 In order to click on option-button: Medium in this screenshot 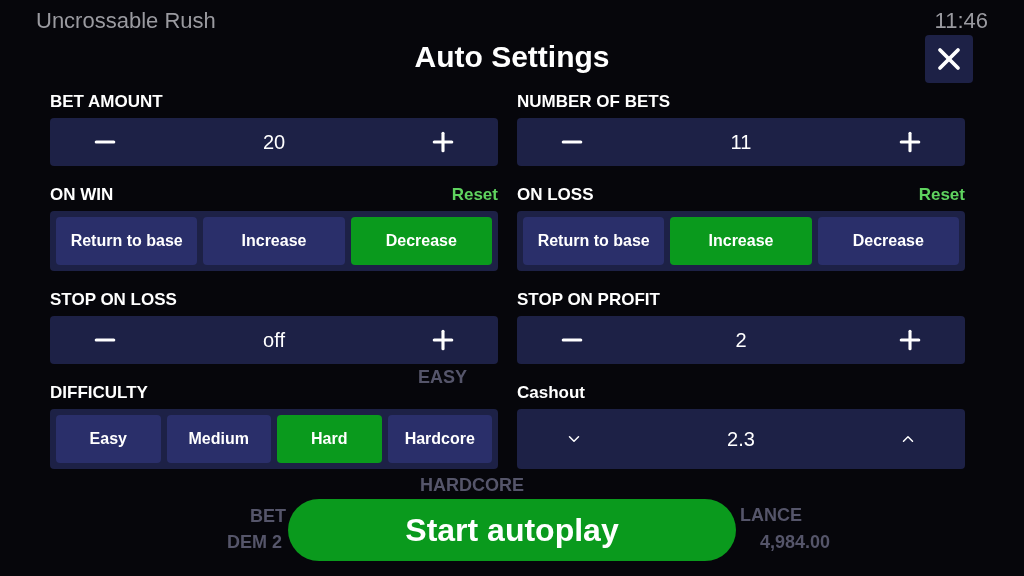, I will do `click(218, 439)`.